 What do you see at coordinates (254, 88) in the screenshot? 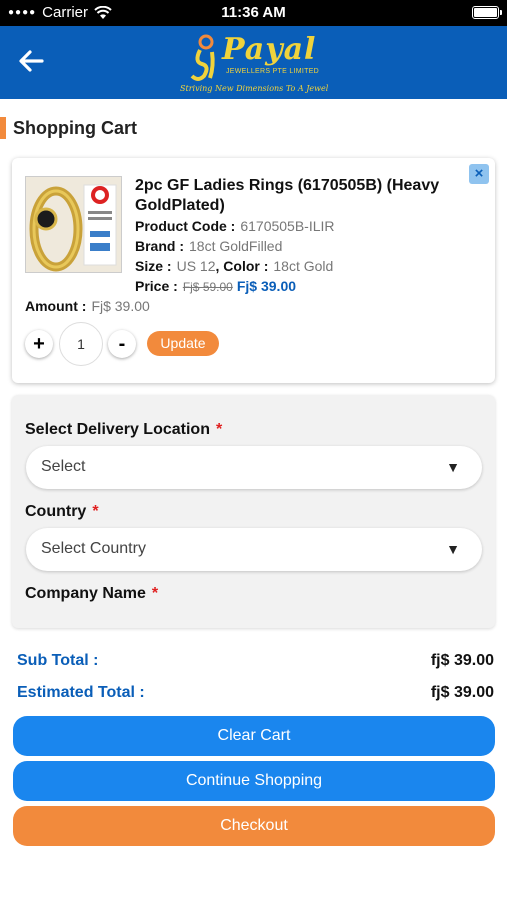
I see `logo-tagline: Striving New Dimensions To A Jewel` at bounding box center [254, 88].